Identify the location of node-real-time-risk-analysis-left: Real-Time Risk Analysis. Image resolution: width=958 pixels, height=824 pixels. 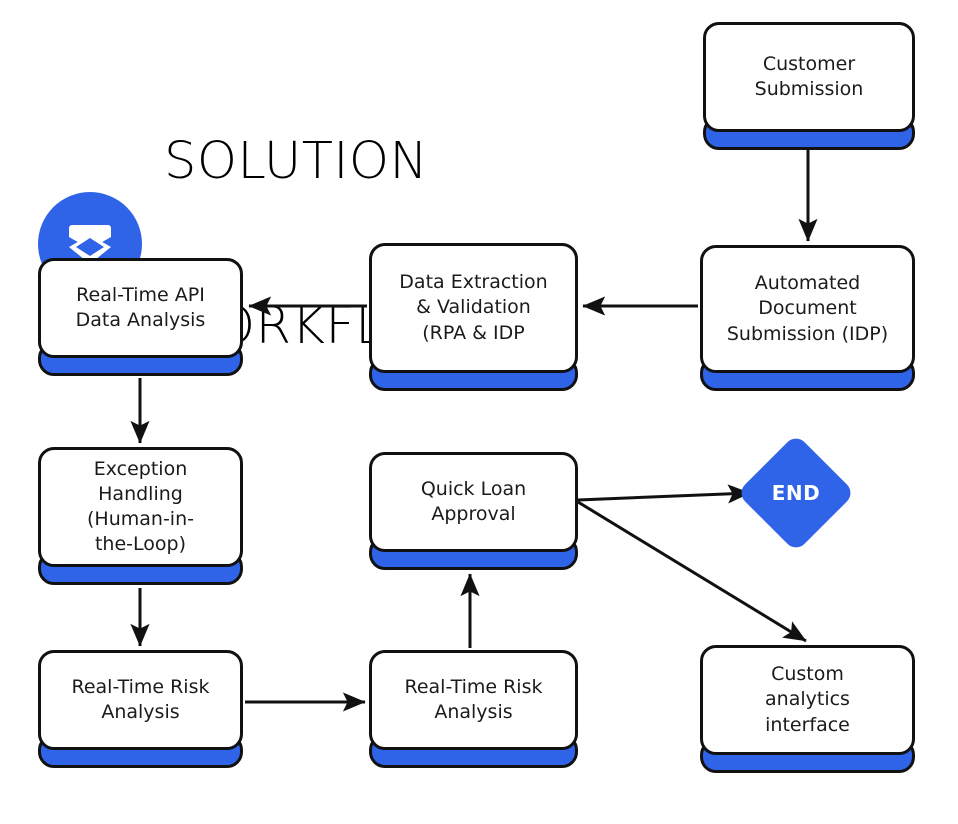
(140, 709).